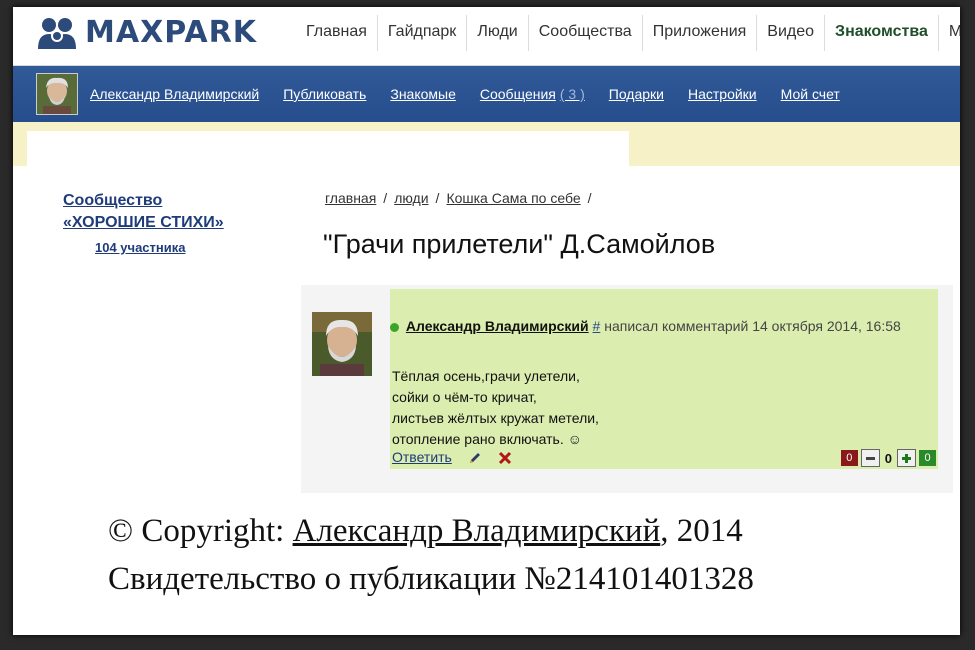  What do you see at coordinates (464, 397) in the screenshot?
I see `comment-line: сойки о чём-то кричат,` at bounding box center [464, 397].